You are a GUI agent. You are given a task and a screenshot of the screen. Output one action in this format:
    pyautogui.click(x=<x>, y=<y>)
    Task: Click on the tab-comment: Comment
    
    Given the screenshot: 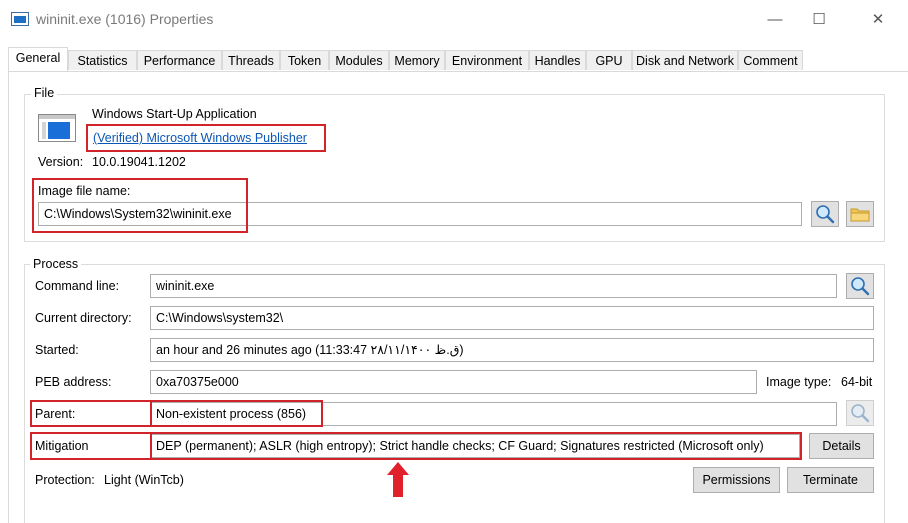 What is the action you would take?
    pyautogui.click(x=770, y=60)
    